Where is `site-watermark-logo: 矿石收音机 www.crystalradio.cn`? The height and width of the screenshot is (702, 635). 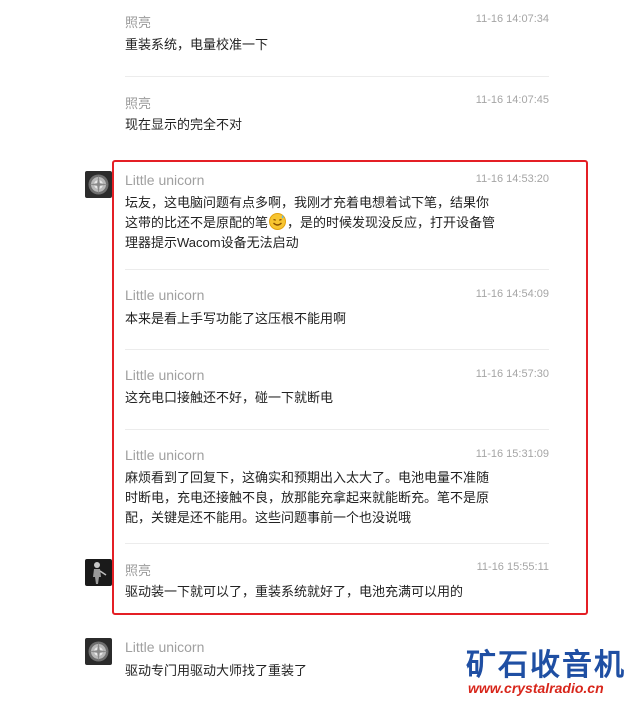 site-watermark-logo: 矿石收音机 www.crystalradio.cn is located at coordinates (549, 670).